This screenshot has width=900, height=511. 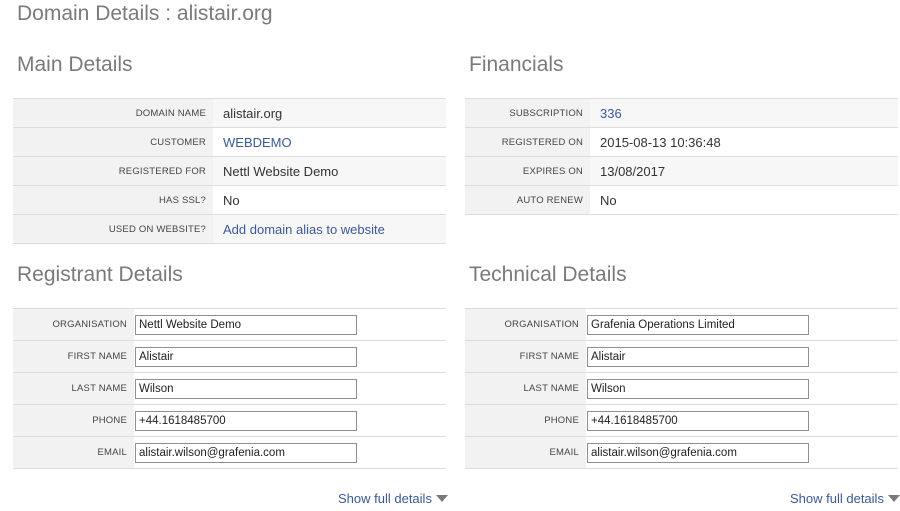 I want to click on auto-renew-label: Auto Renew, so click(x=527, y=200).